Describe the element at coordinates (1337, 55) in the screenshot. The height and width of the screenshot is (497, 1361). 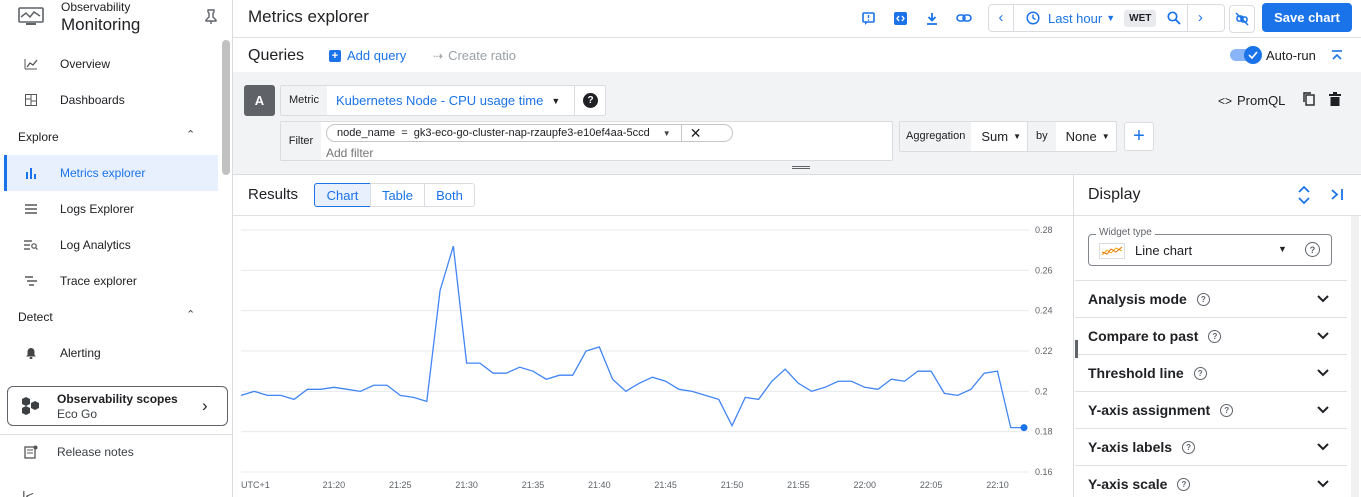
I see `collapse-up-icon` at that location.